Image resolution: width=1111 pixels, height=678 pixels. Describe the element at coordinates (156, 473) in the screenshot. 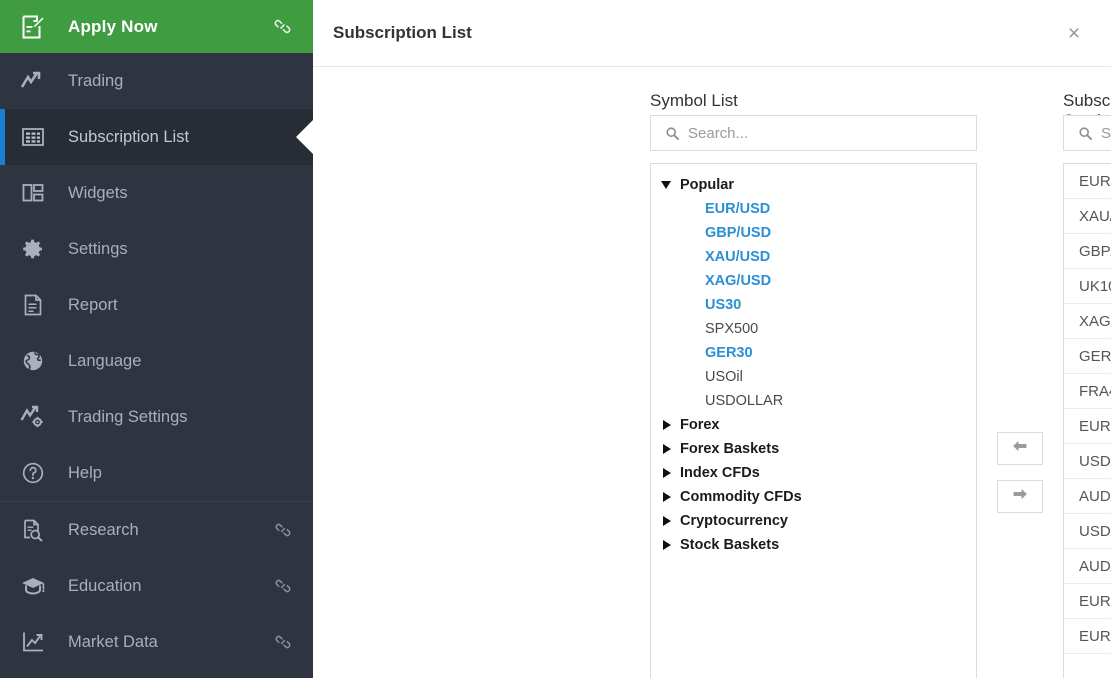

I see `sidebar-item-help: Help` at that location.